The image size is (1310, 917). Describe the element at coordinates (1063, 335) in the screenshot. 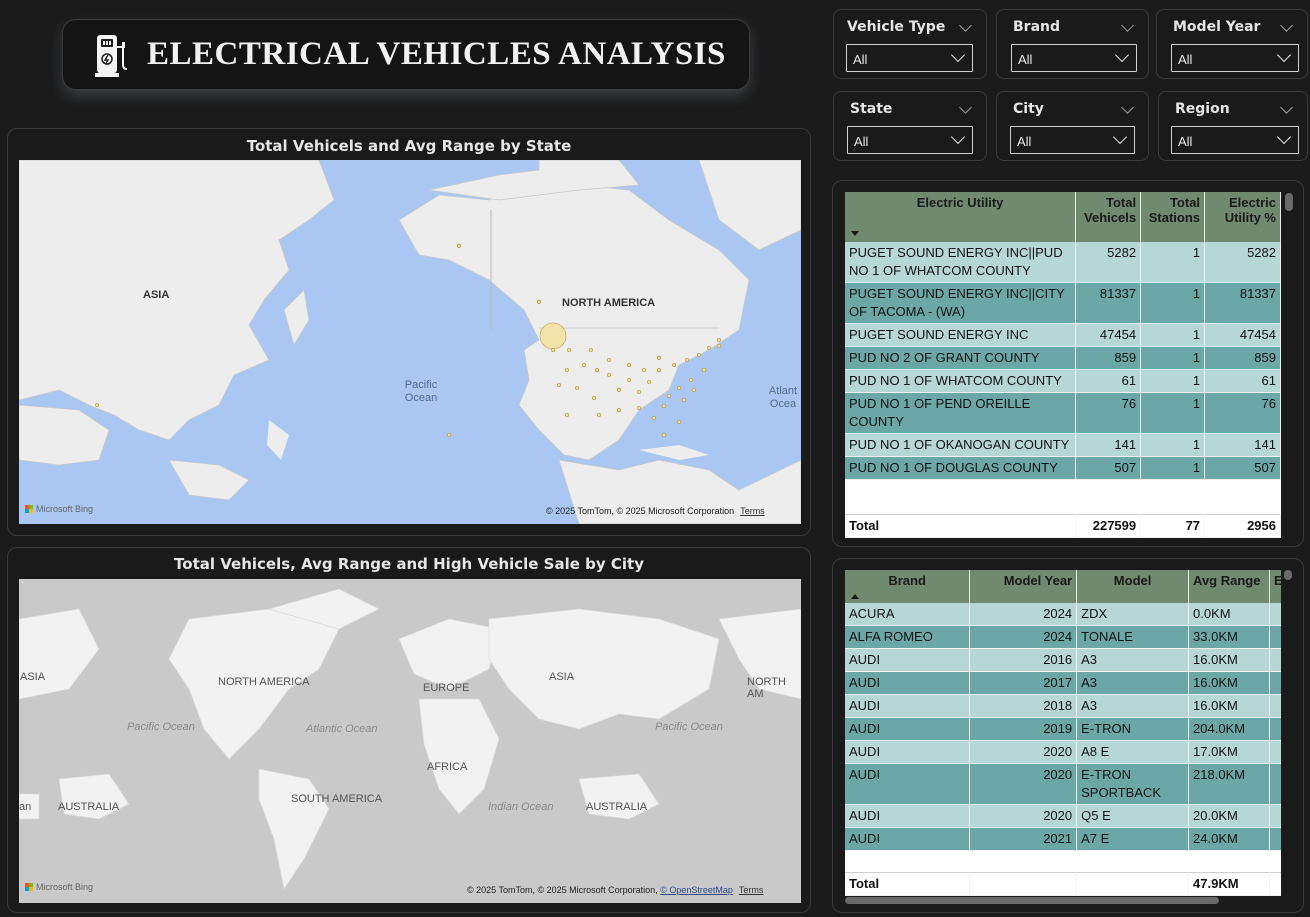

I see `table-row: PUGET SOUND ENERGY INC 47454 1 47454` at that location.